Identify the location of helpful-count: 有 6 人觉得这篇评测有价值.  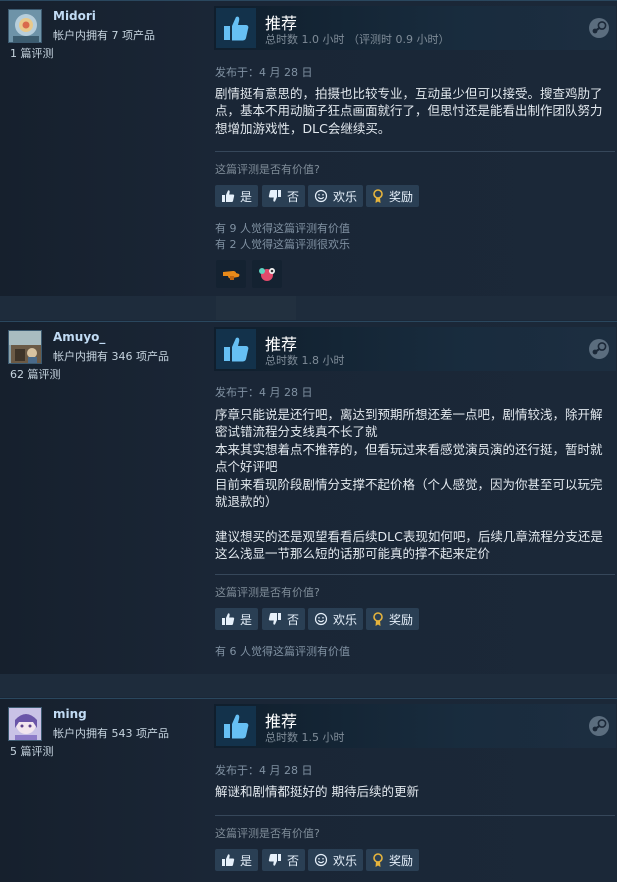
(282, 651).